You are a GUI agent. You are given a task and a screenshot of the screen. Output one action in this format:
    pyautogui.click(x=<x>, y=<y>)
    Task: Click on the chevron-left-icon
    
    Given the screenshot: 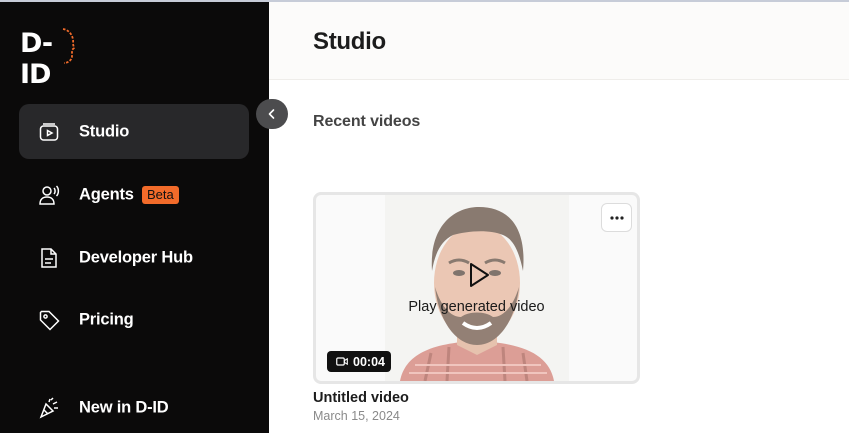 What is the action you would take?
    pyautogui.click(x=271, y=114)
    